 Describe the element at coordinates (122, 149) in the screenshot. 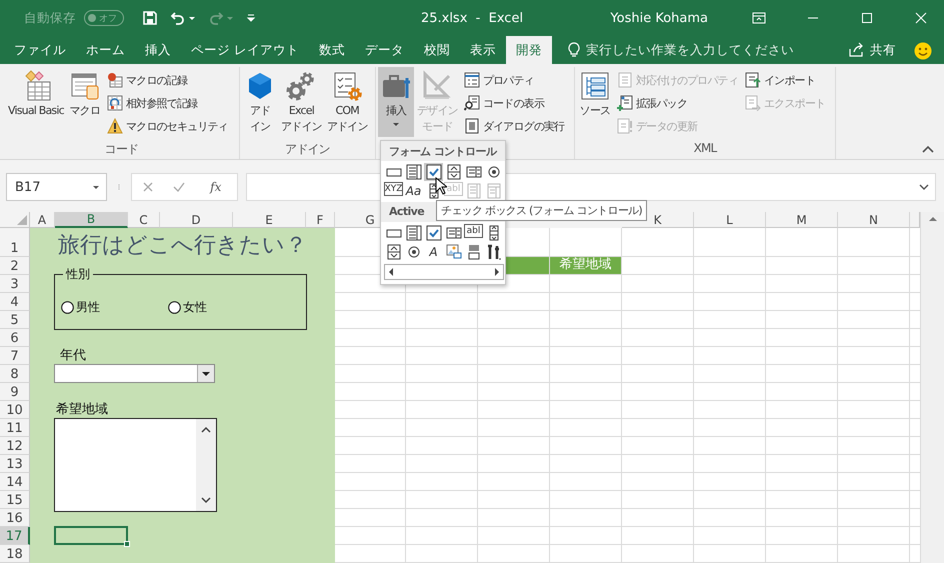

I see `group-label: コード` at that location.